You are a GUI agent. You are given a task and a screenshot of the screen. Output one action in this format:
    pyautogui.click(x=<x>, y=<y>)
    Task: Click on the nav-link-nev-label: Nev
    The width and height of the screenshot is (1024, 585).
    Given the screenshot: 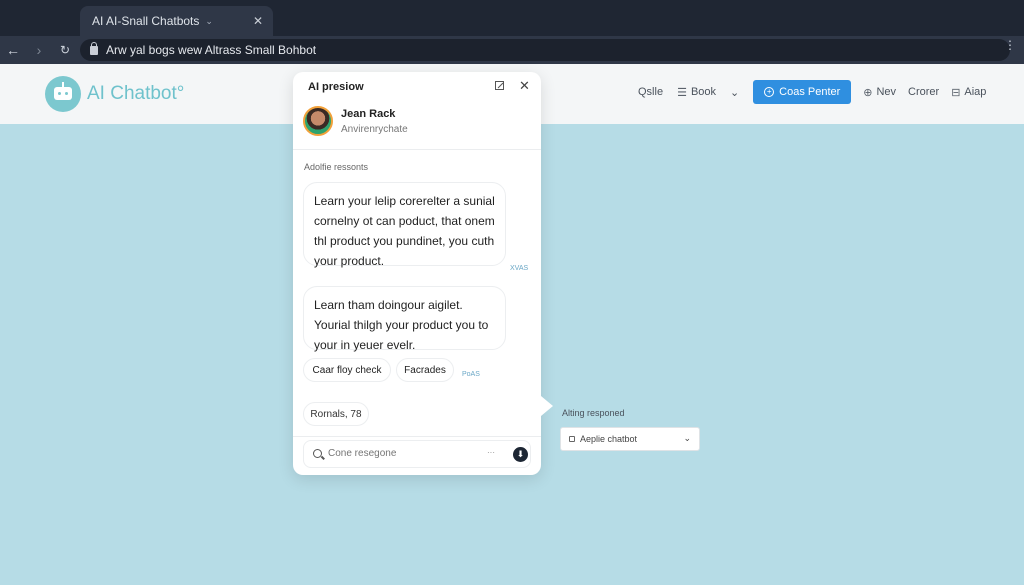 What is the action you would take?
    pyautogui.click(x=886, y=92)
    